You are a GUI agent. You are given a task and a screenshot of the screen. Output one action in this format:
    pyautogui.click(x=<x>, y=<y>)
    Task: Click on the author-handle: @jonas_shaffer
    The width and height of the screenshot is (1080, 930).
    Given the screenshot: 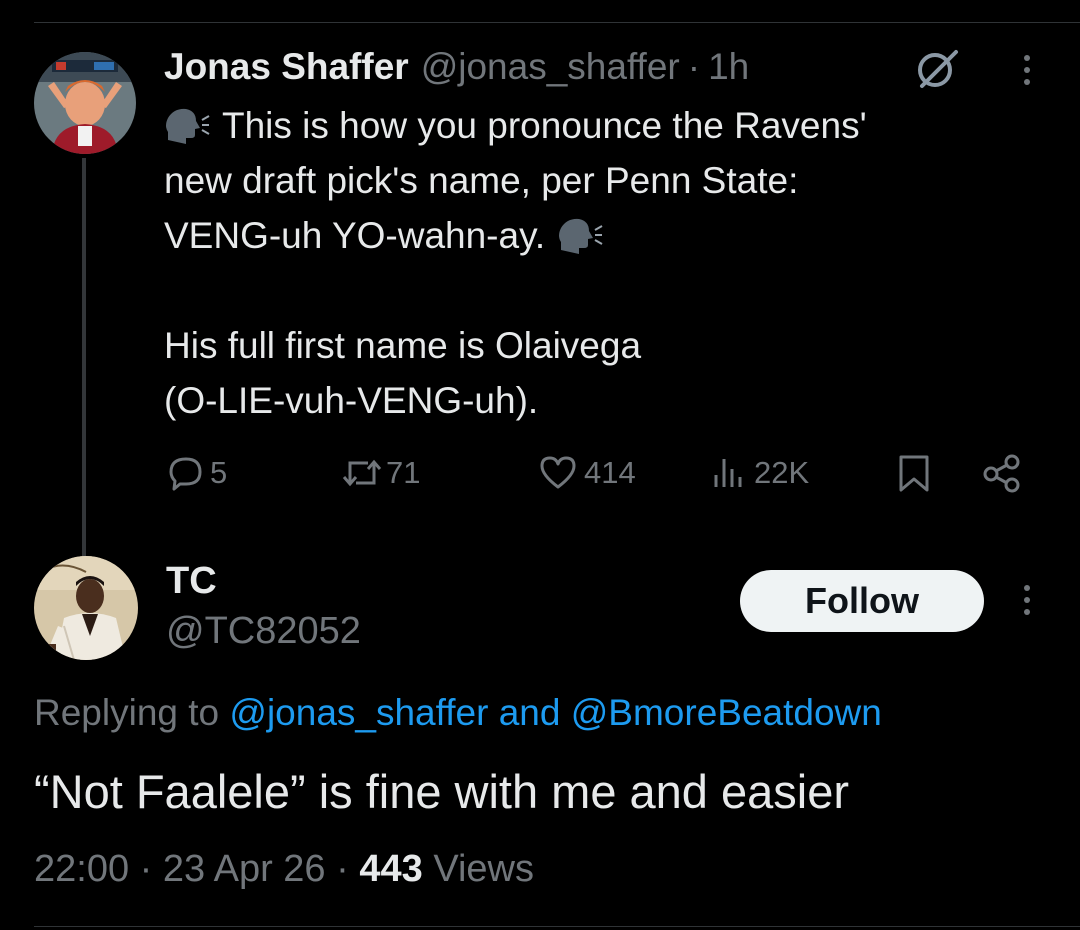 What is the action you would take?
    pyautogui.click(x=550, y=67)
    